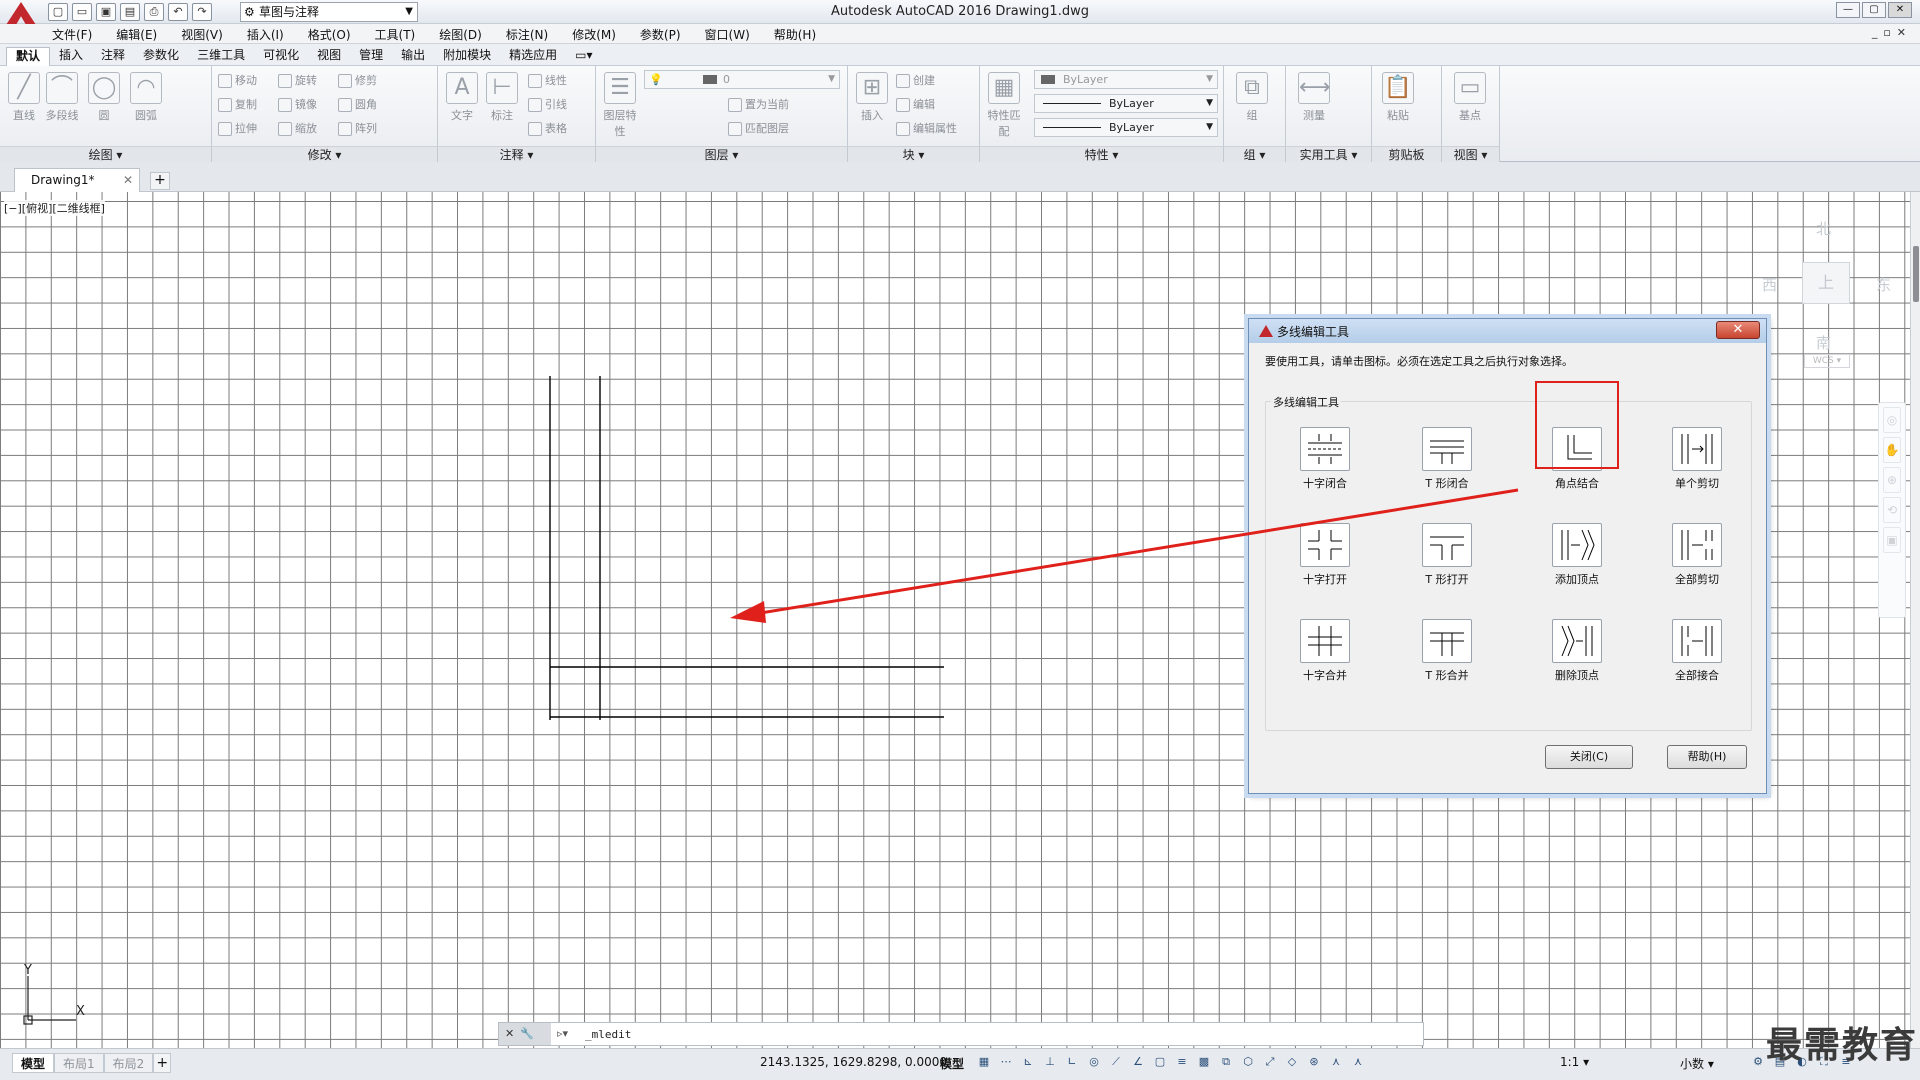 This screenshot has height=1080, width=1920. Describe the element at coordinates (265, 34) in the screenshot. I see `menu-insert: 插入(I)` at that location.